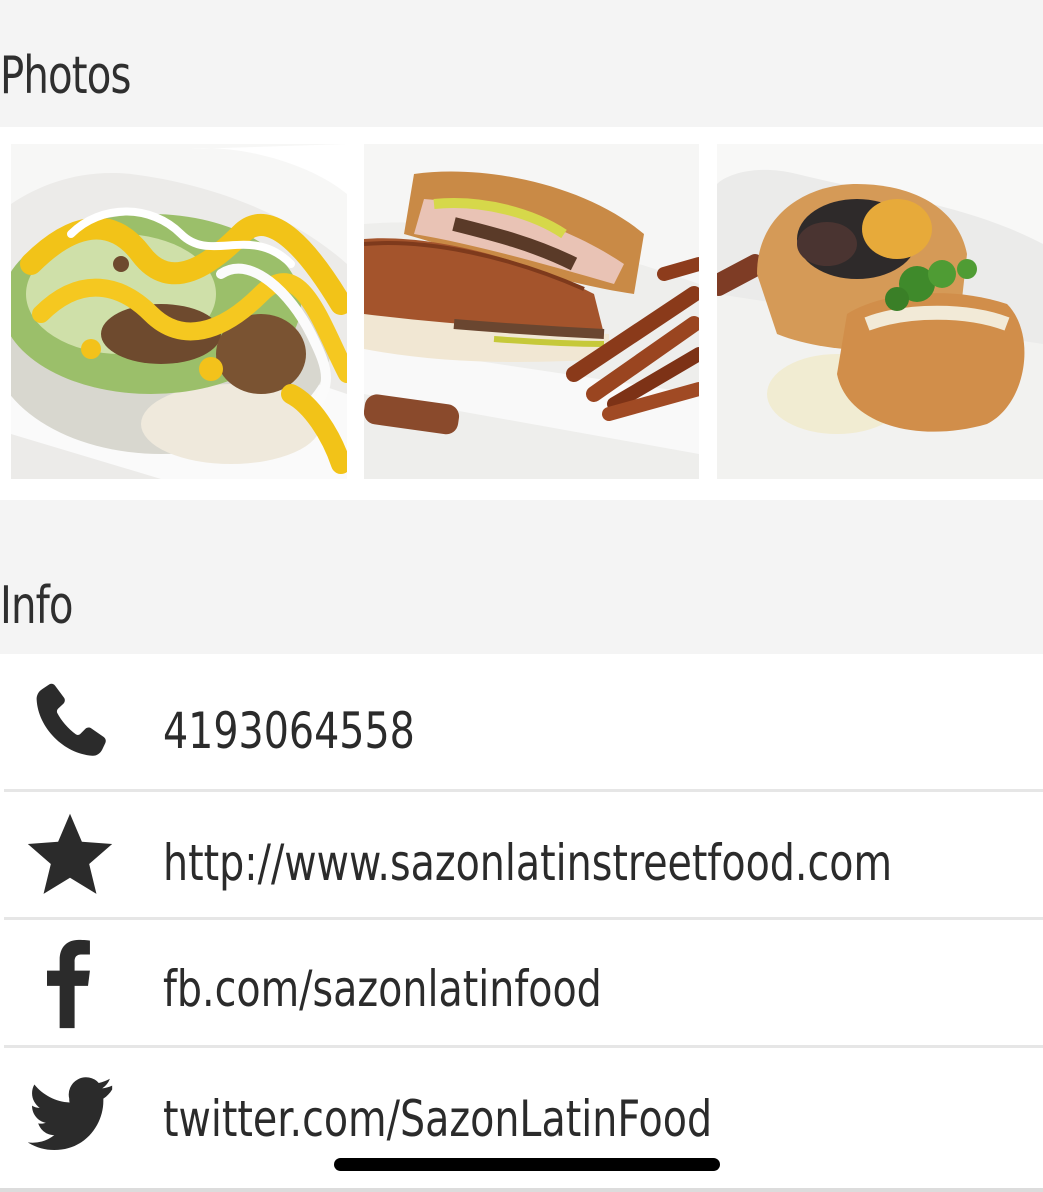  I want to click on info-row-phone: 4193064558, so click(521, 721).